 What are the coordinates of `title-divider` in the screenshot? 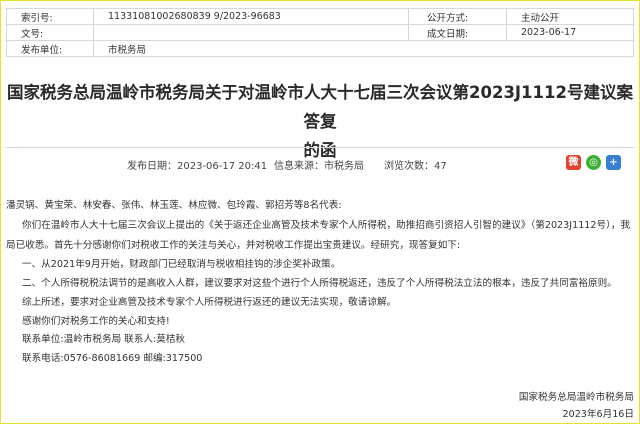 It's located at (320, 147).